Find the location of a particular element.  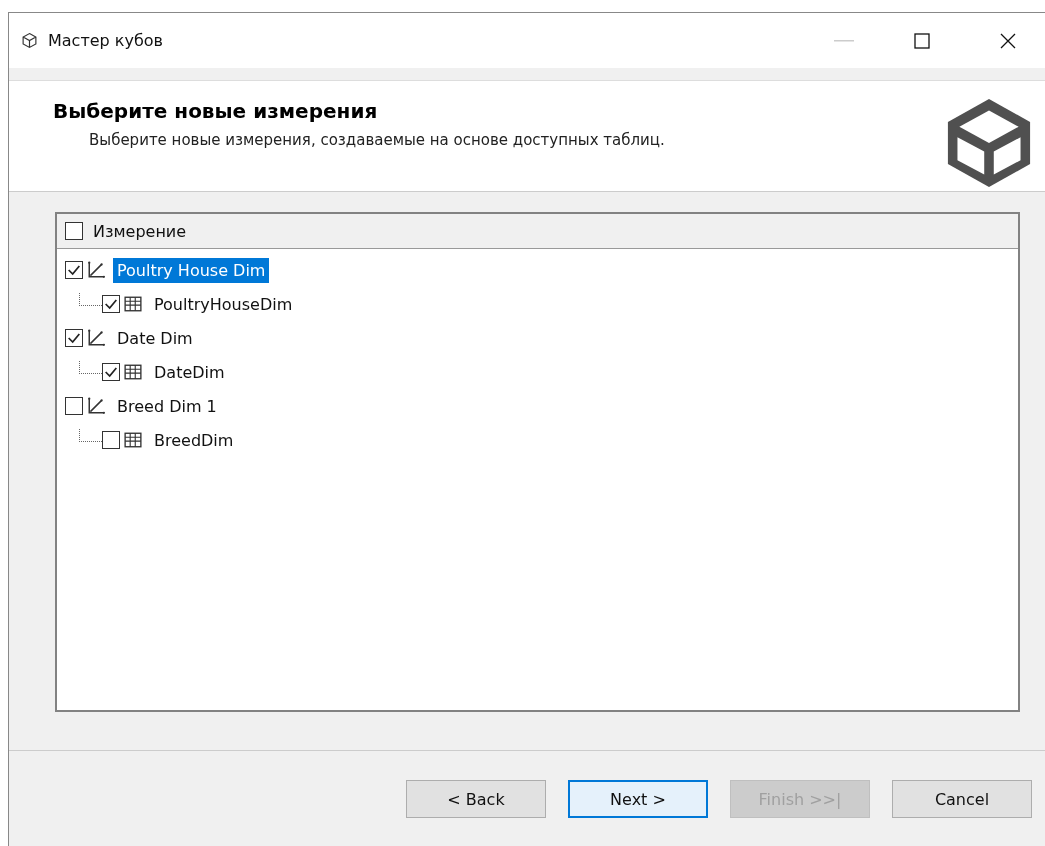

tree-item: PoultryHouseDim is located at coordinates (223, 304).